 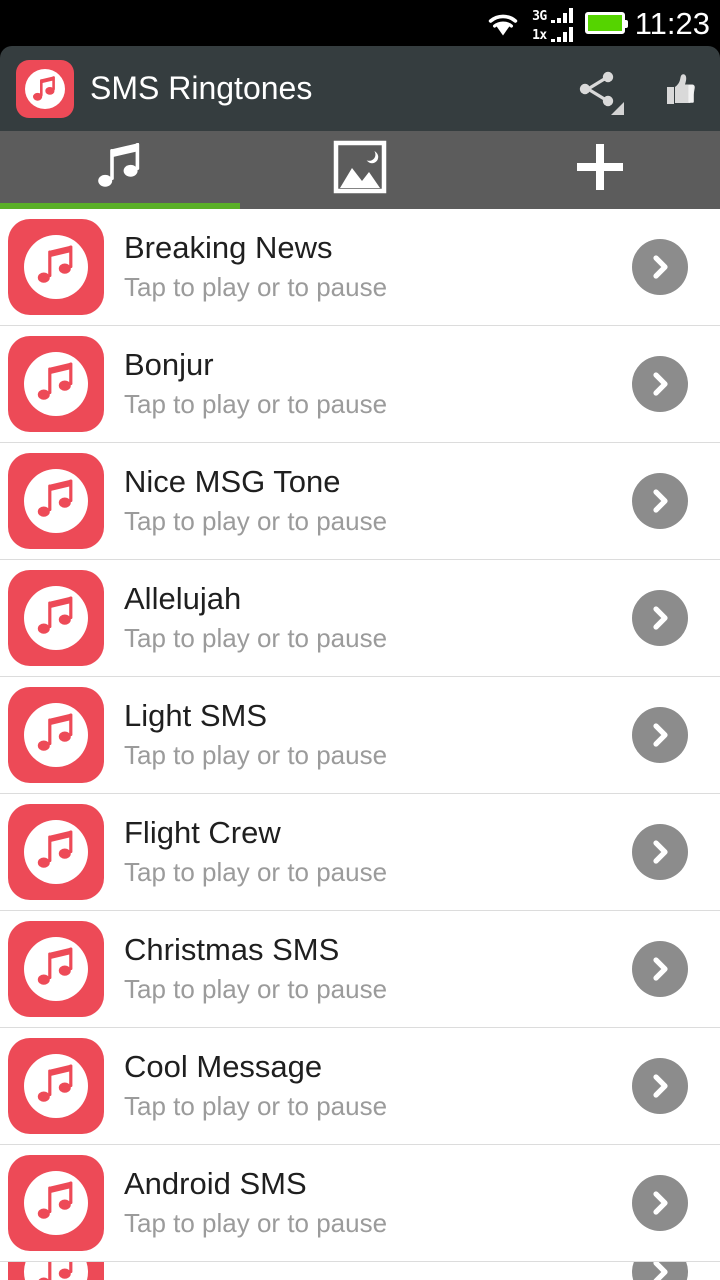 I want to click on ringtone-title: Light SMS, so click(x=196, y=715).